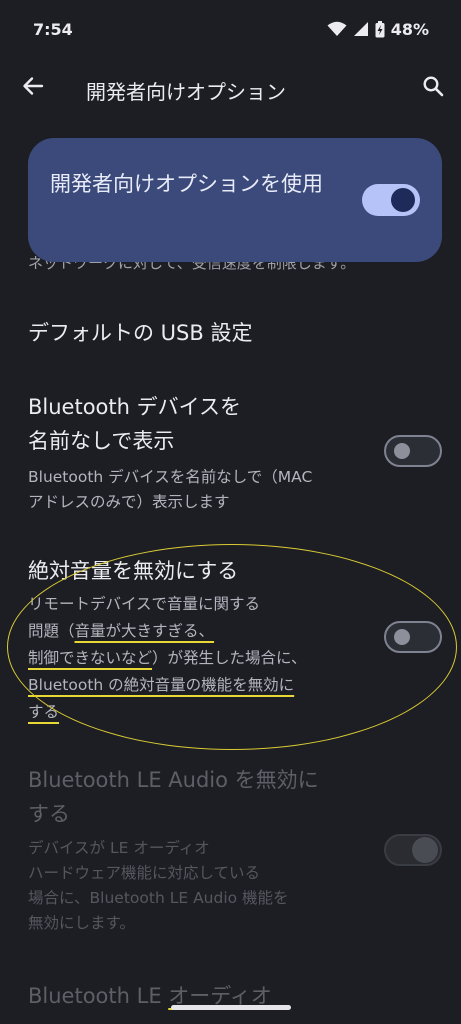 Image resolution: width=461 pixels, height=1024 pixels. Describe the element at coordinates (134, 407) in the screenshot. I see `pref-title-line: Bluetooth デバイスを` at that location.